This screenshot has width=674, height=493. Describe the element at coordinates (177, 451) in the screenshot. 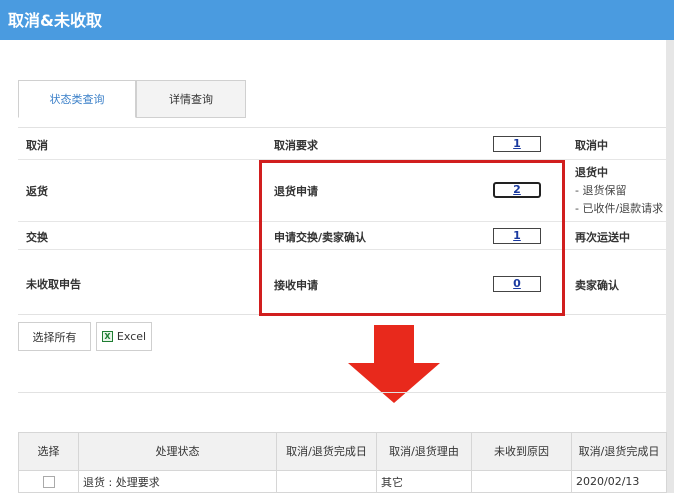

I see `column-header: 处理状态` at that location.